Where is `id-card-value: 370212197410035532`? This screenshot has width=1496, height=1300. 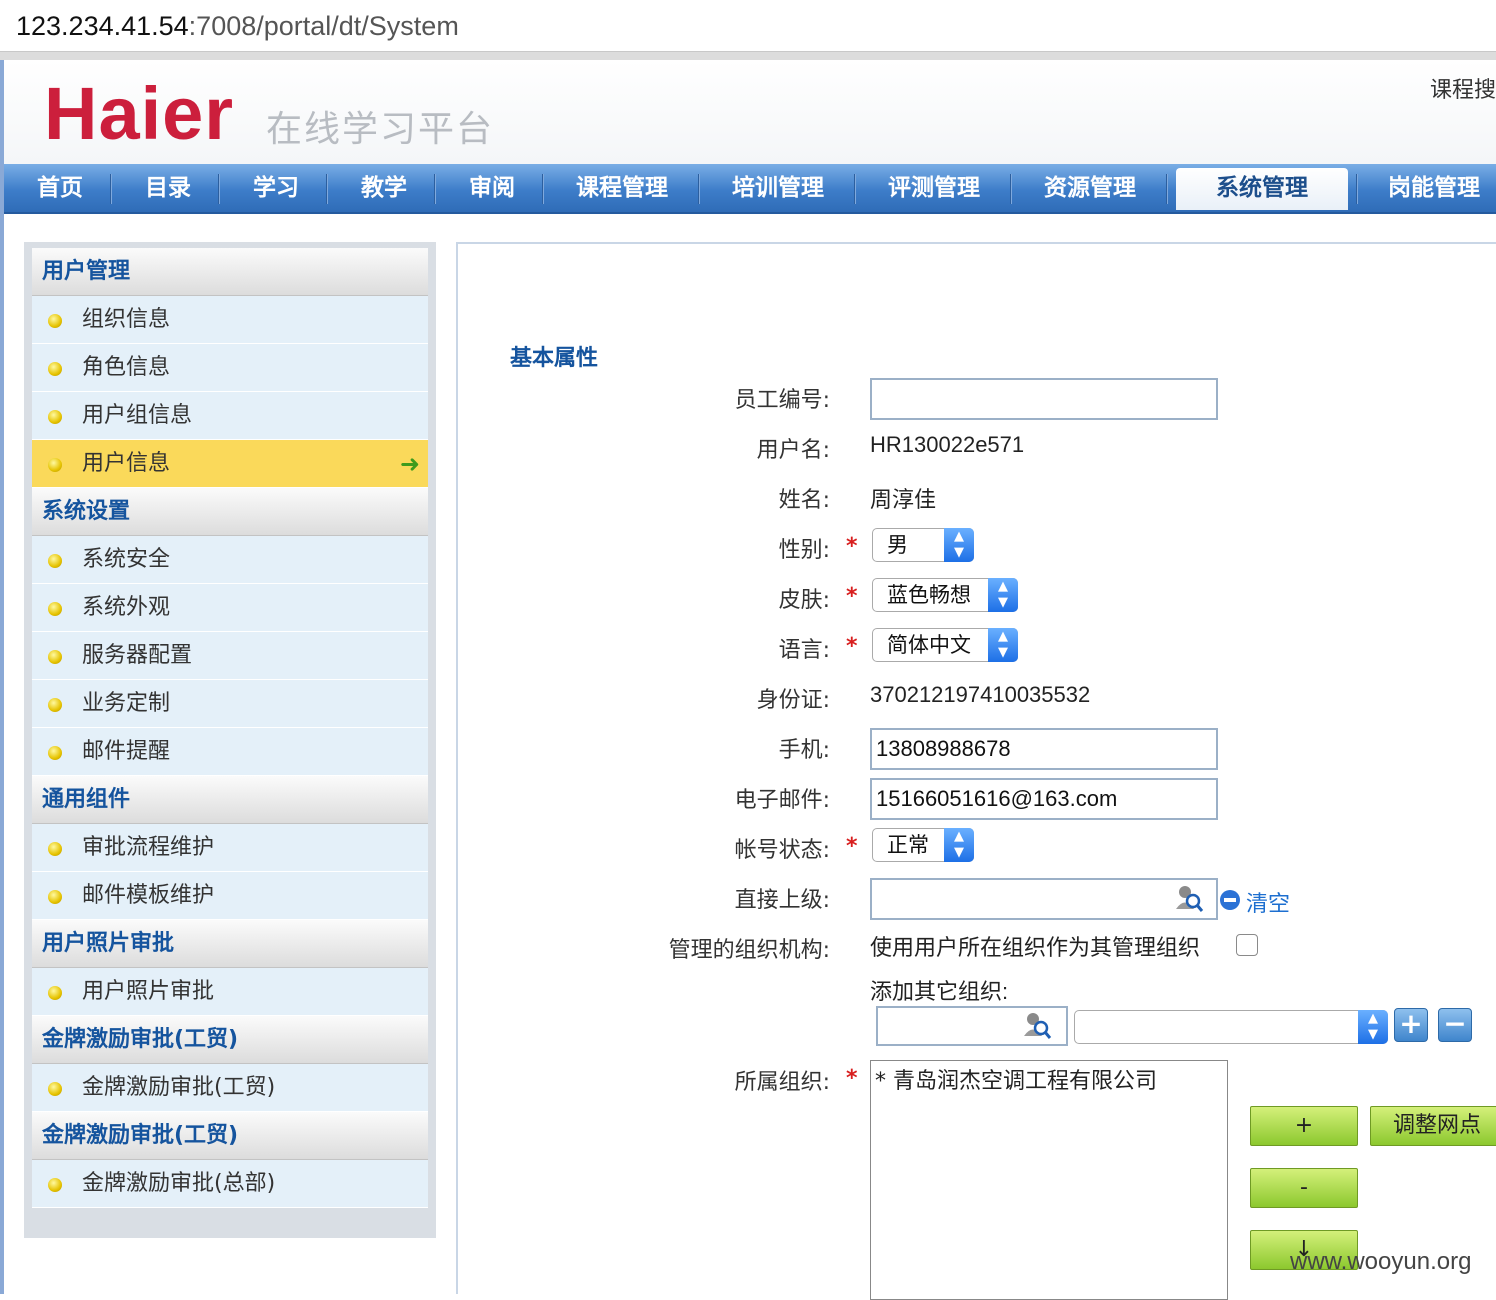 id-card-value: 370212197410035532 is located at coordinates (980, 694).